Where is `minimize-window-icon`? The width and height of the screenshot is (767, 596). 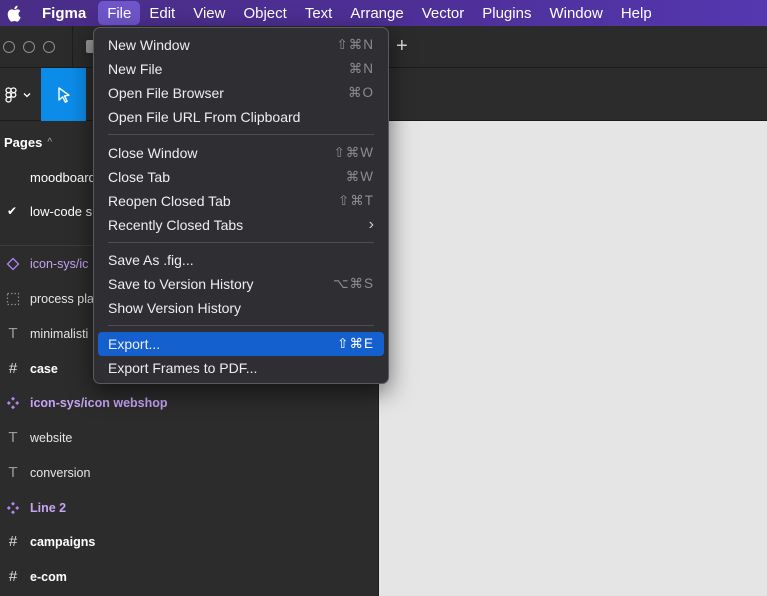
minimize-window-icon is located at coordinates (29, 47).